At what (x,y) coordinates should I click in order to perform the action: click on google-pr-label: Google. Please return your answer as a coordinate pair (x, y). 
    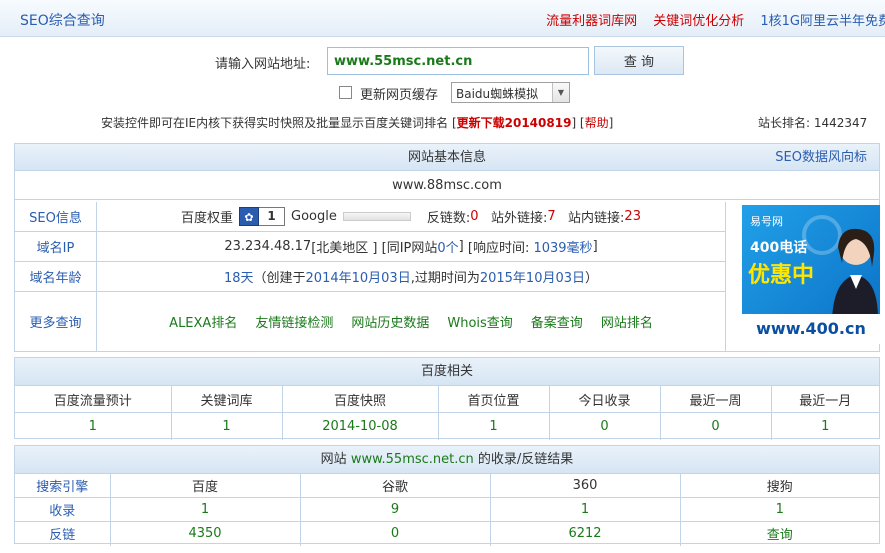
    Looking at the image, I should click on (314, 216).